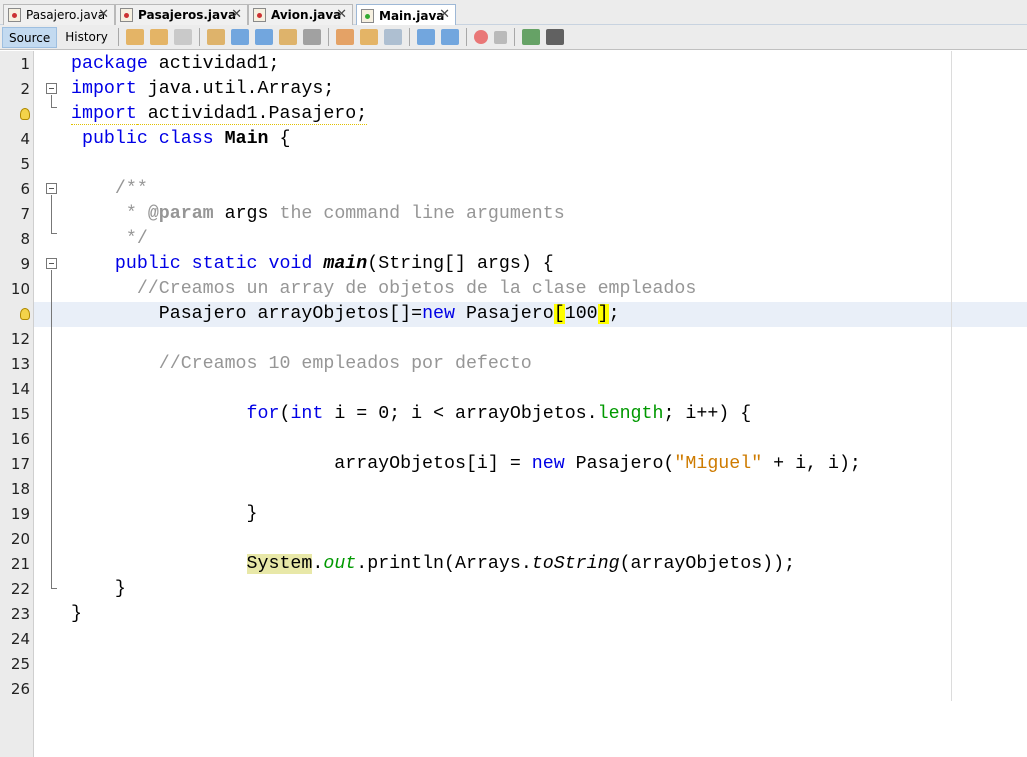  What do you see at coordinates (513, 37) in the screenshot?
I see `editor-toolbar: Source History` at bounding box center [513, 37].